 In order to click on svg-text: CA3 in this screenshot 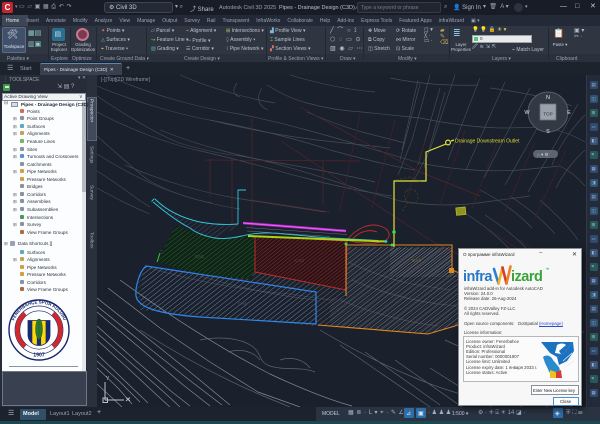, I will do `click(416, 260)`.